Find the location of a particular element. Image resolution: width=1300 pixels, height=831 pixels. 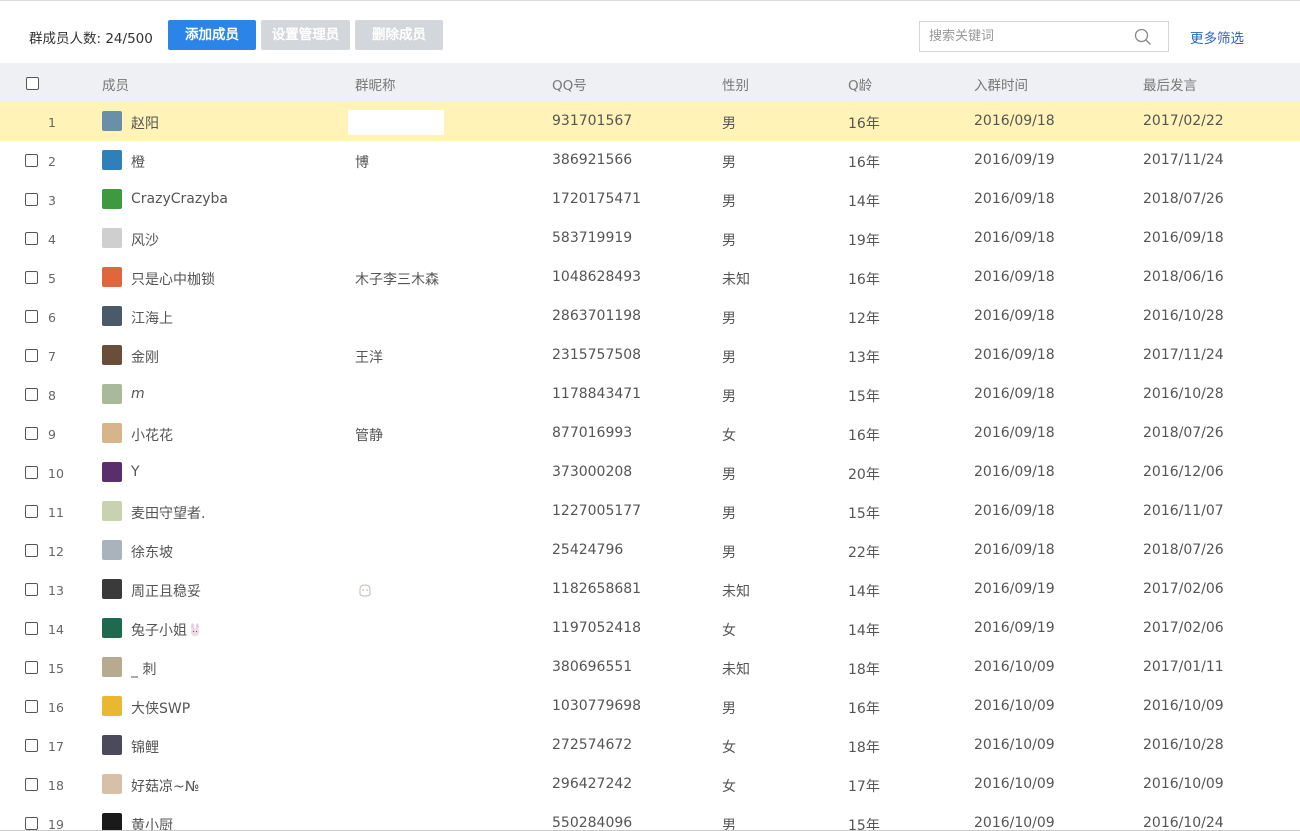

table-row: 18 好菇凉~№ 296427242 女 17年 2016/10/09 2016/10/09 is located at coordinates (650, 784).